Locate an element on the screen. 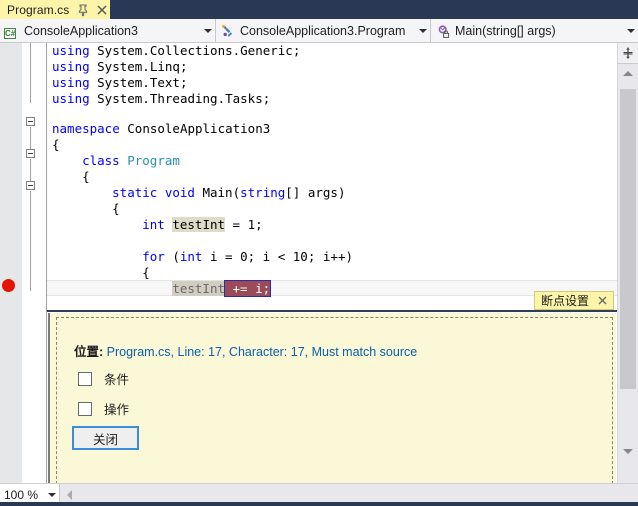  code-line: using System.Threading.Tasks; is located at coordinates (161, 99).